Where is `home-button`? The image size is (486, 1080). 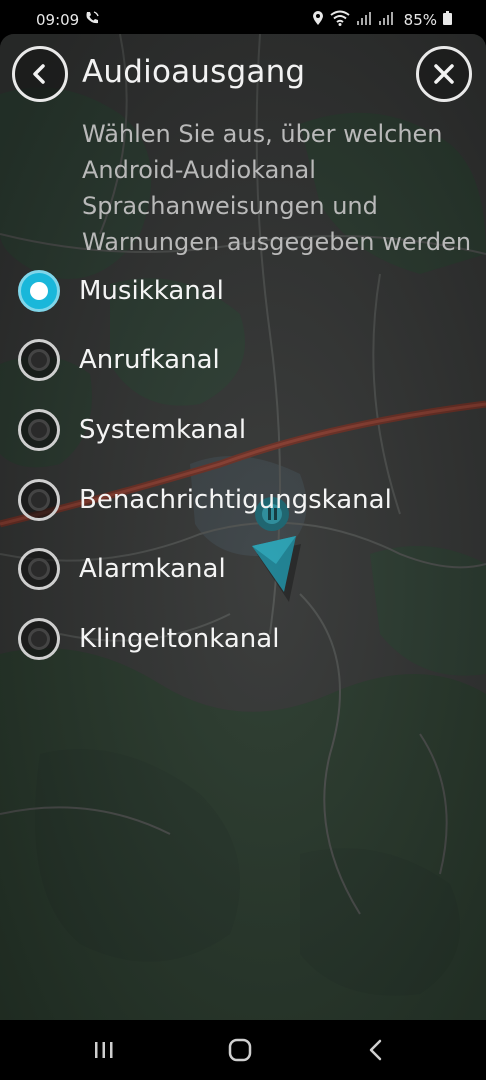 home-button is located at coordinates (240, 1050).